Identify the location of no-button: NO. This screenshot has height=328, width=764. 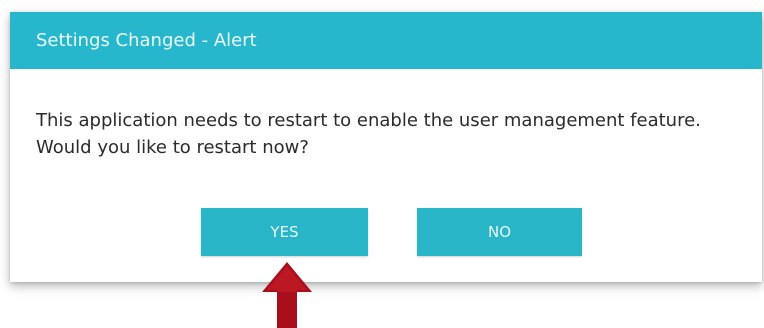
(499, 232).